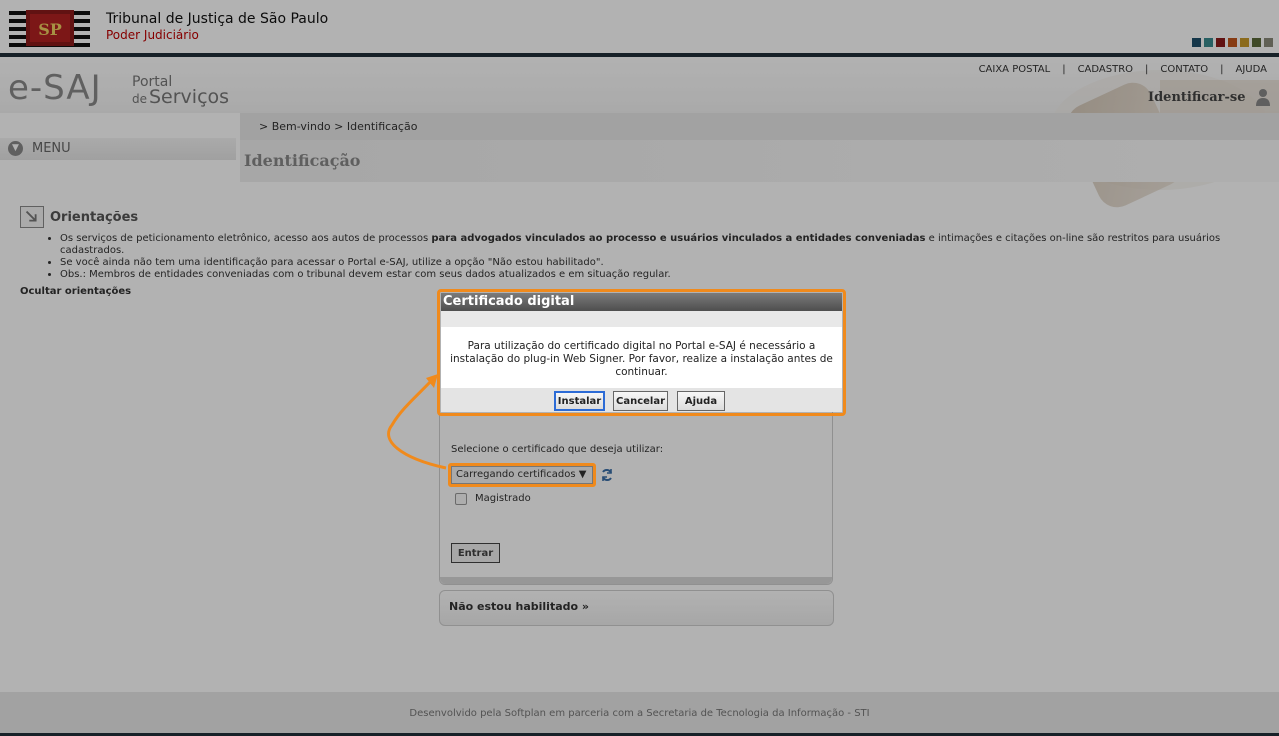 The width and height of the screenshot is (1279, 736). I want to click on cancel-button: Cancelar, so click(640, 401).